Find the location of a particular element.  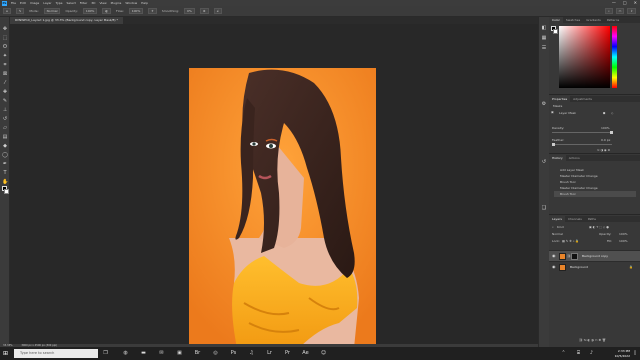

layer-row-background-copy: ◉ ⛓ Background copy is located at coordinates (594, 255).